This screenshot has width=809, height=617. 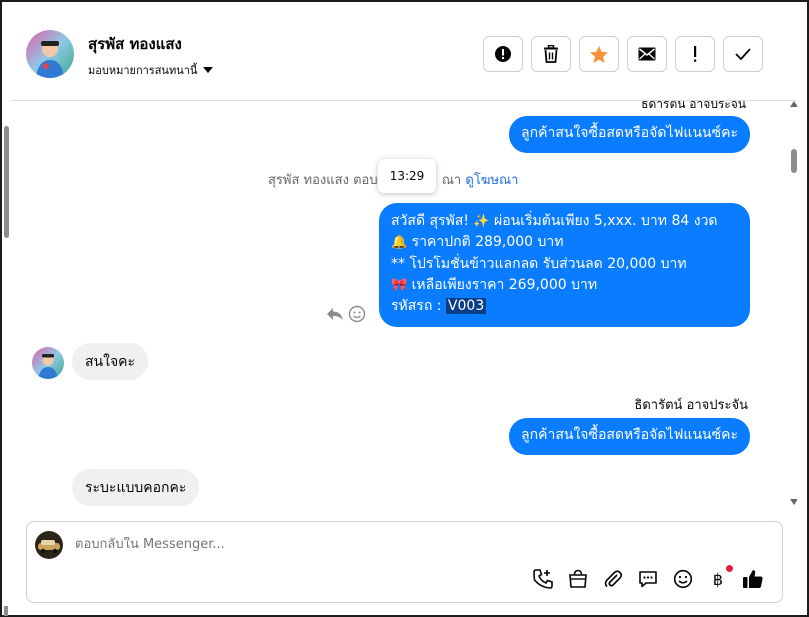 I want to click on message-composer: ฿, so click(x=404, y=562).